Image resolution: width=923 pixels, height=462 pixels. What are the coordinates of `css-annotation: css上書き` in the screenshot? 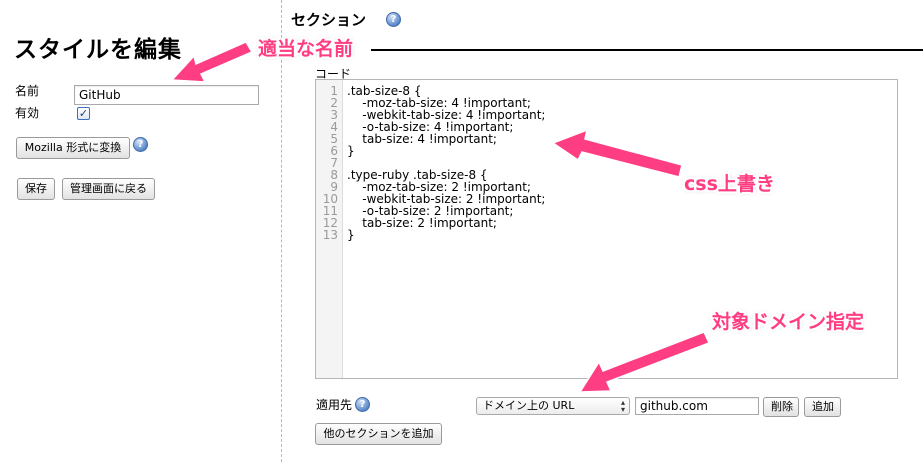 It's located at (729, 184).